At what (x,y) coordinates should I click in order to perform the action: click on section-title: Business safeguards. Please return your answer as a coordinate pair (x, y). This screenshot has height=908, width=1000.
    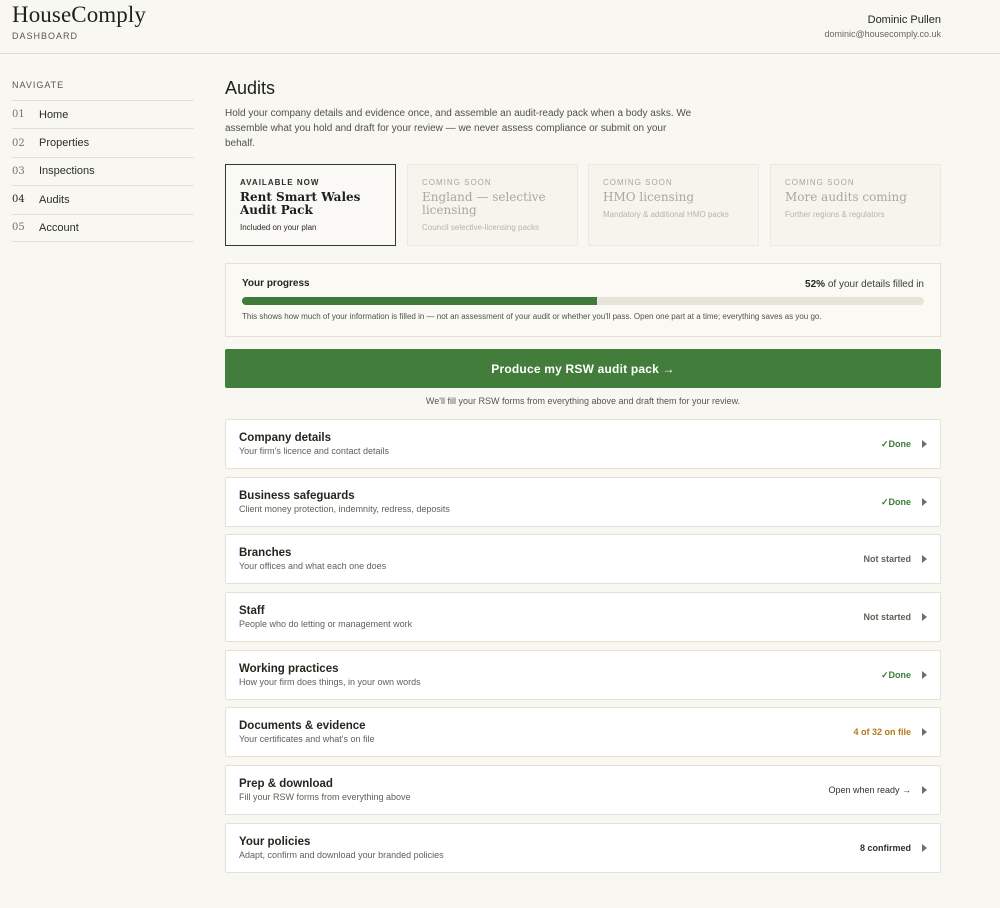
    Looking at the image, I should click on (297, 495).